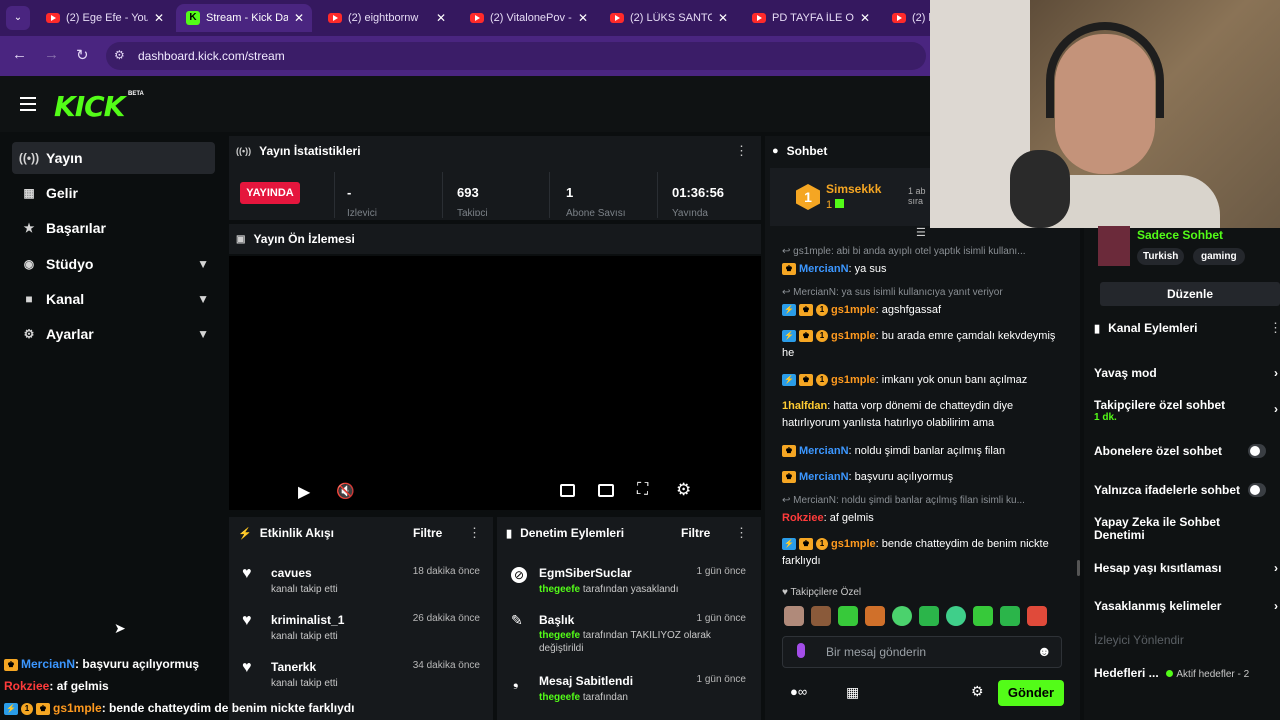 This screenshot has width=1280, height=720. Describe the element at coordinates (295, 239) in the screenshot. I see `stream-preview-title: ▣ Yayın Ön İzlemesi` at that location.